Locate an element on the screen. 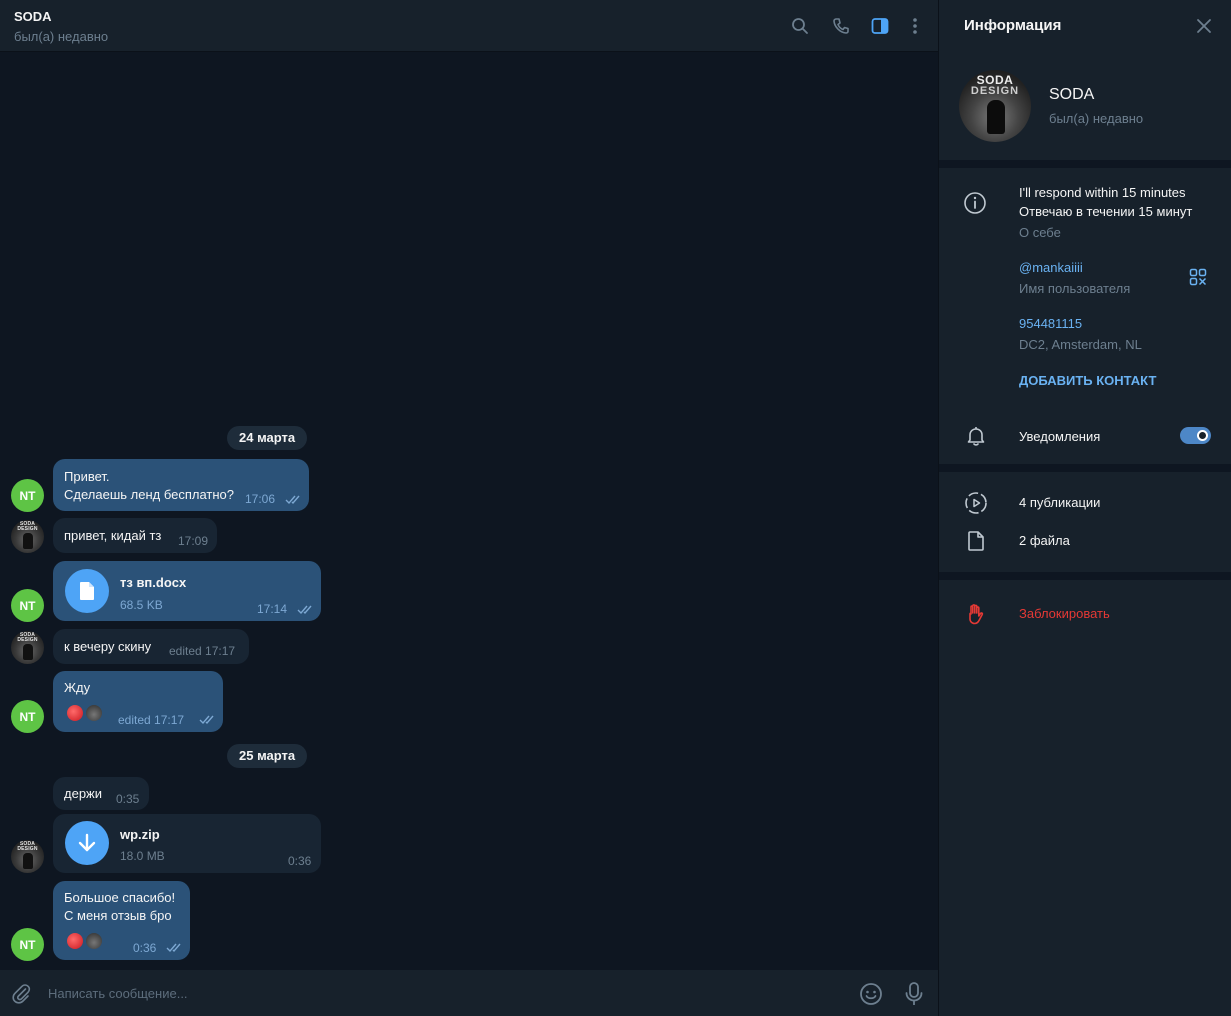 This screenshot has width=1231, height=1016. date-separator: 24 марта is located at coordinates (267, 438).